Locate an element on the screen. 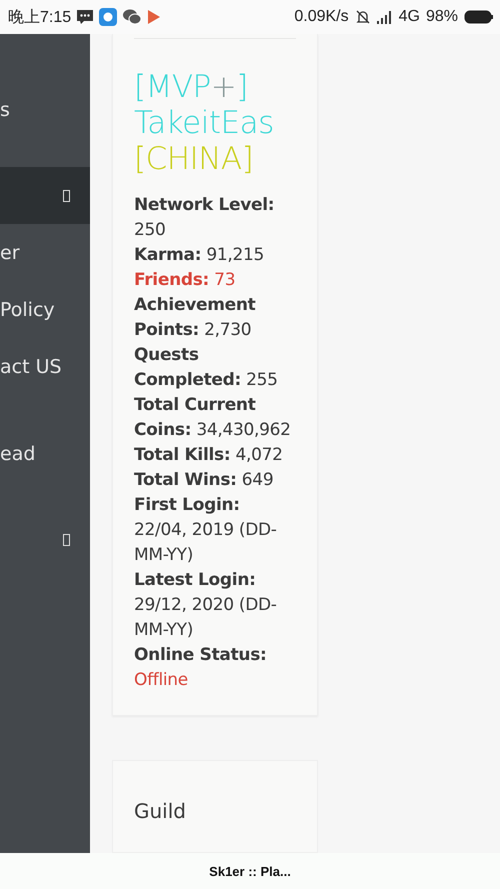 This screenshot has height=889, width=500. stat-text: Latest Login: 29/12, 2020 (DD-MM-YY) is located at coordinates (206, 605).